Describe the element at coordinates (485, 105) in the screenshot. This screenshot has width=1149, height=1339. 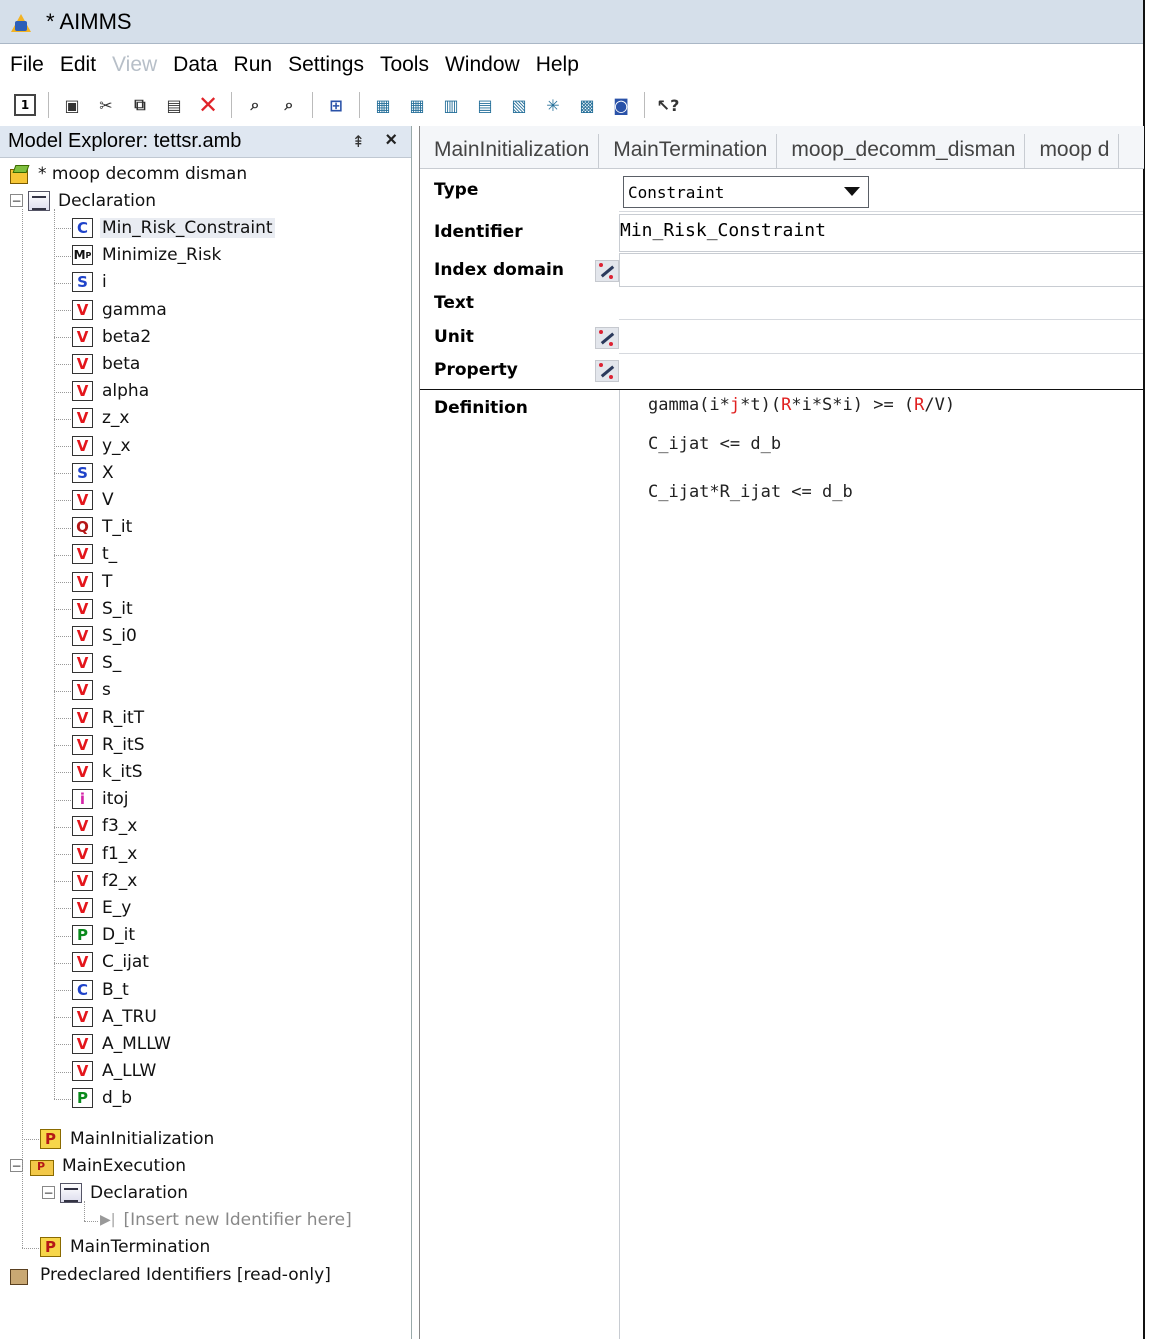
I see `menu-builder-icon: ▤` at that location.